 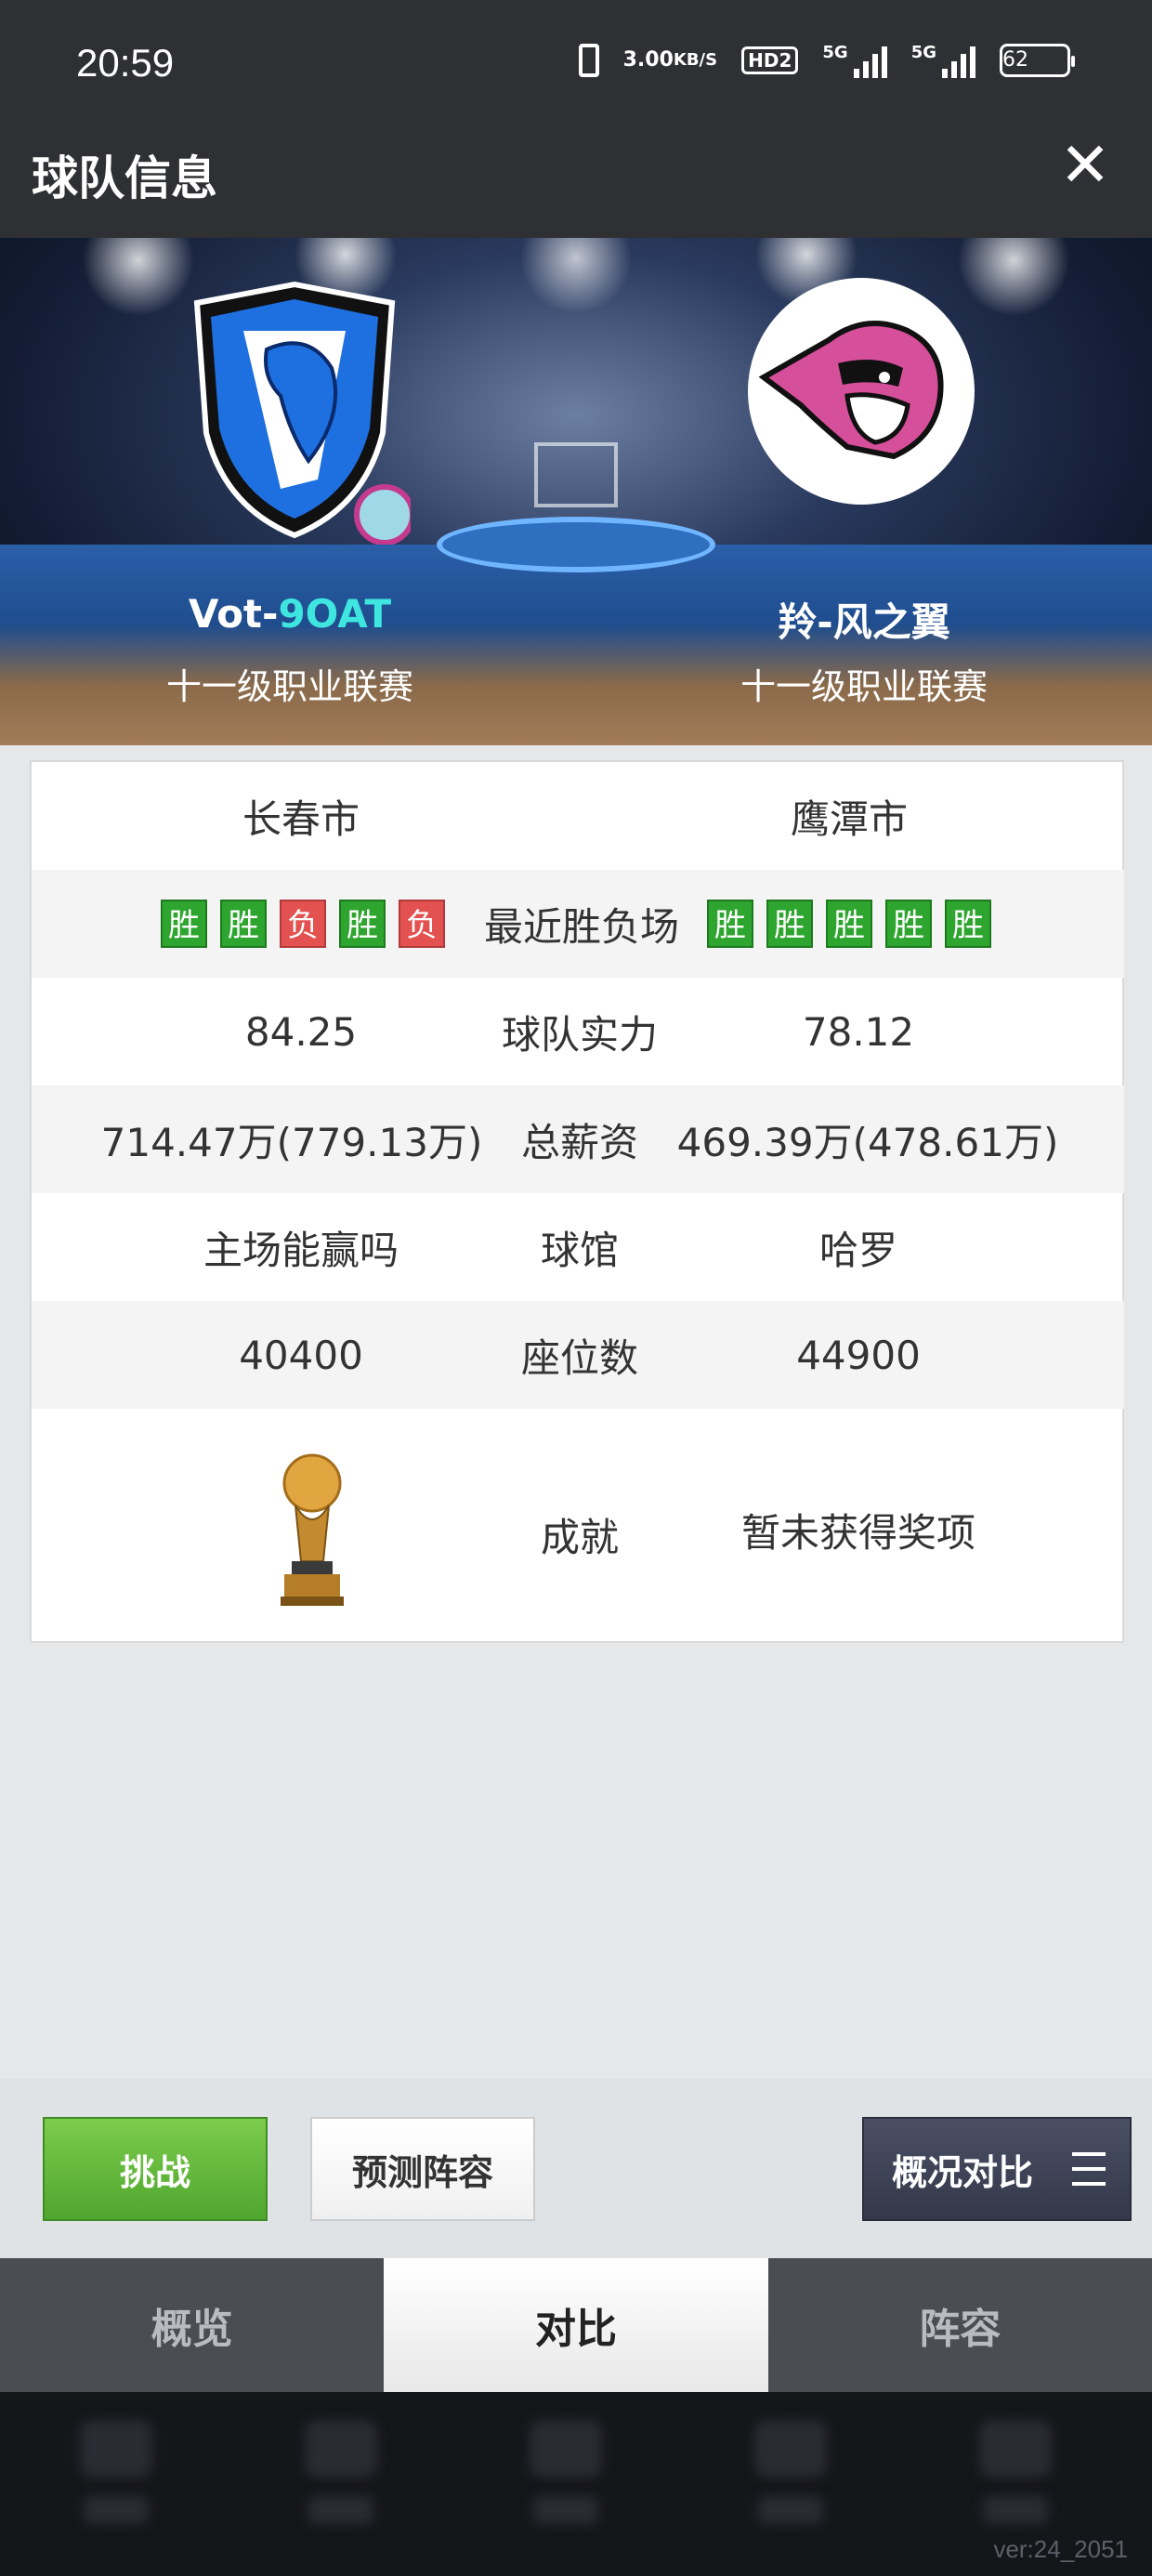 What do you see at coordinates (578, 1355) in the screenshot?
I see `row-seats: 40400 座位数 44900` at bounding box center [578, 1355].